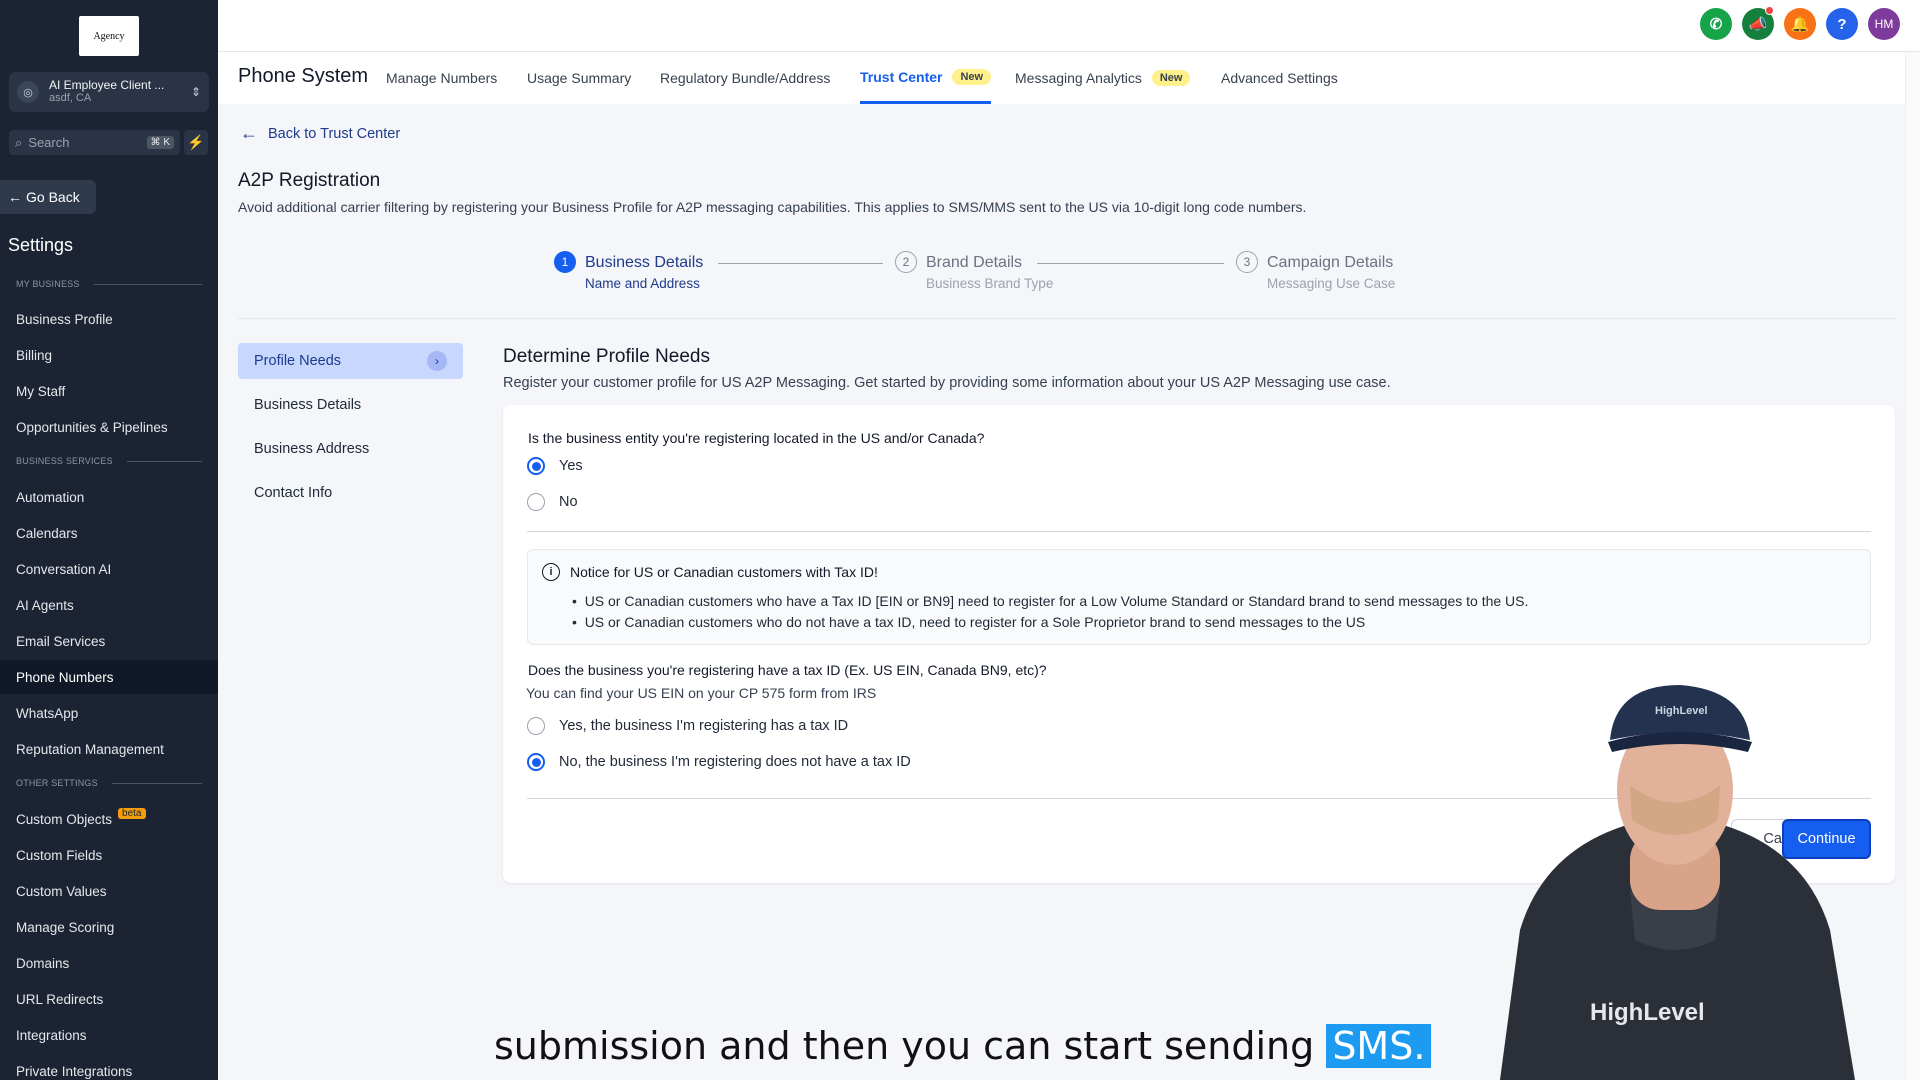 Image resolution: width=1920 pixels, height=1080 pixels. What do you see at coordinates (1331, 283) in the screenshot?
I see `step-3-subtitle: Messaging Use Case` at bounding box center [1331, 283].